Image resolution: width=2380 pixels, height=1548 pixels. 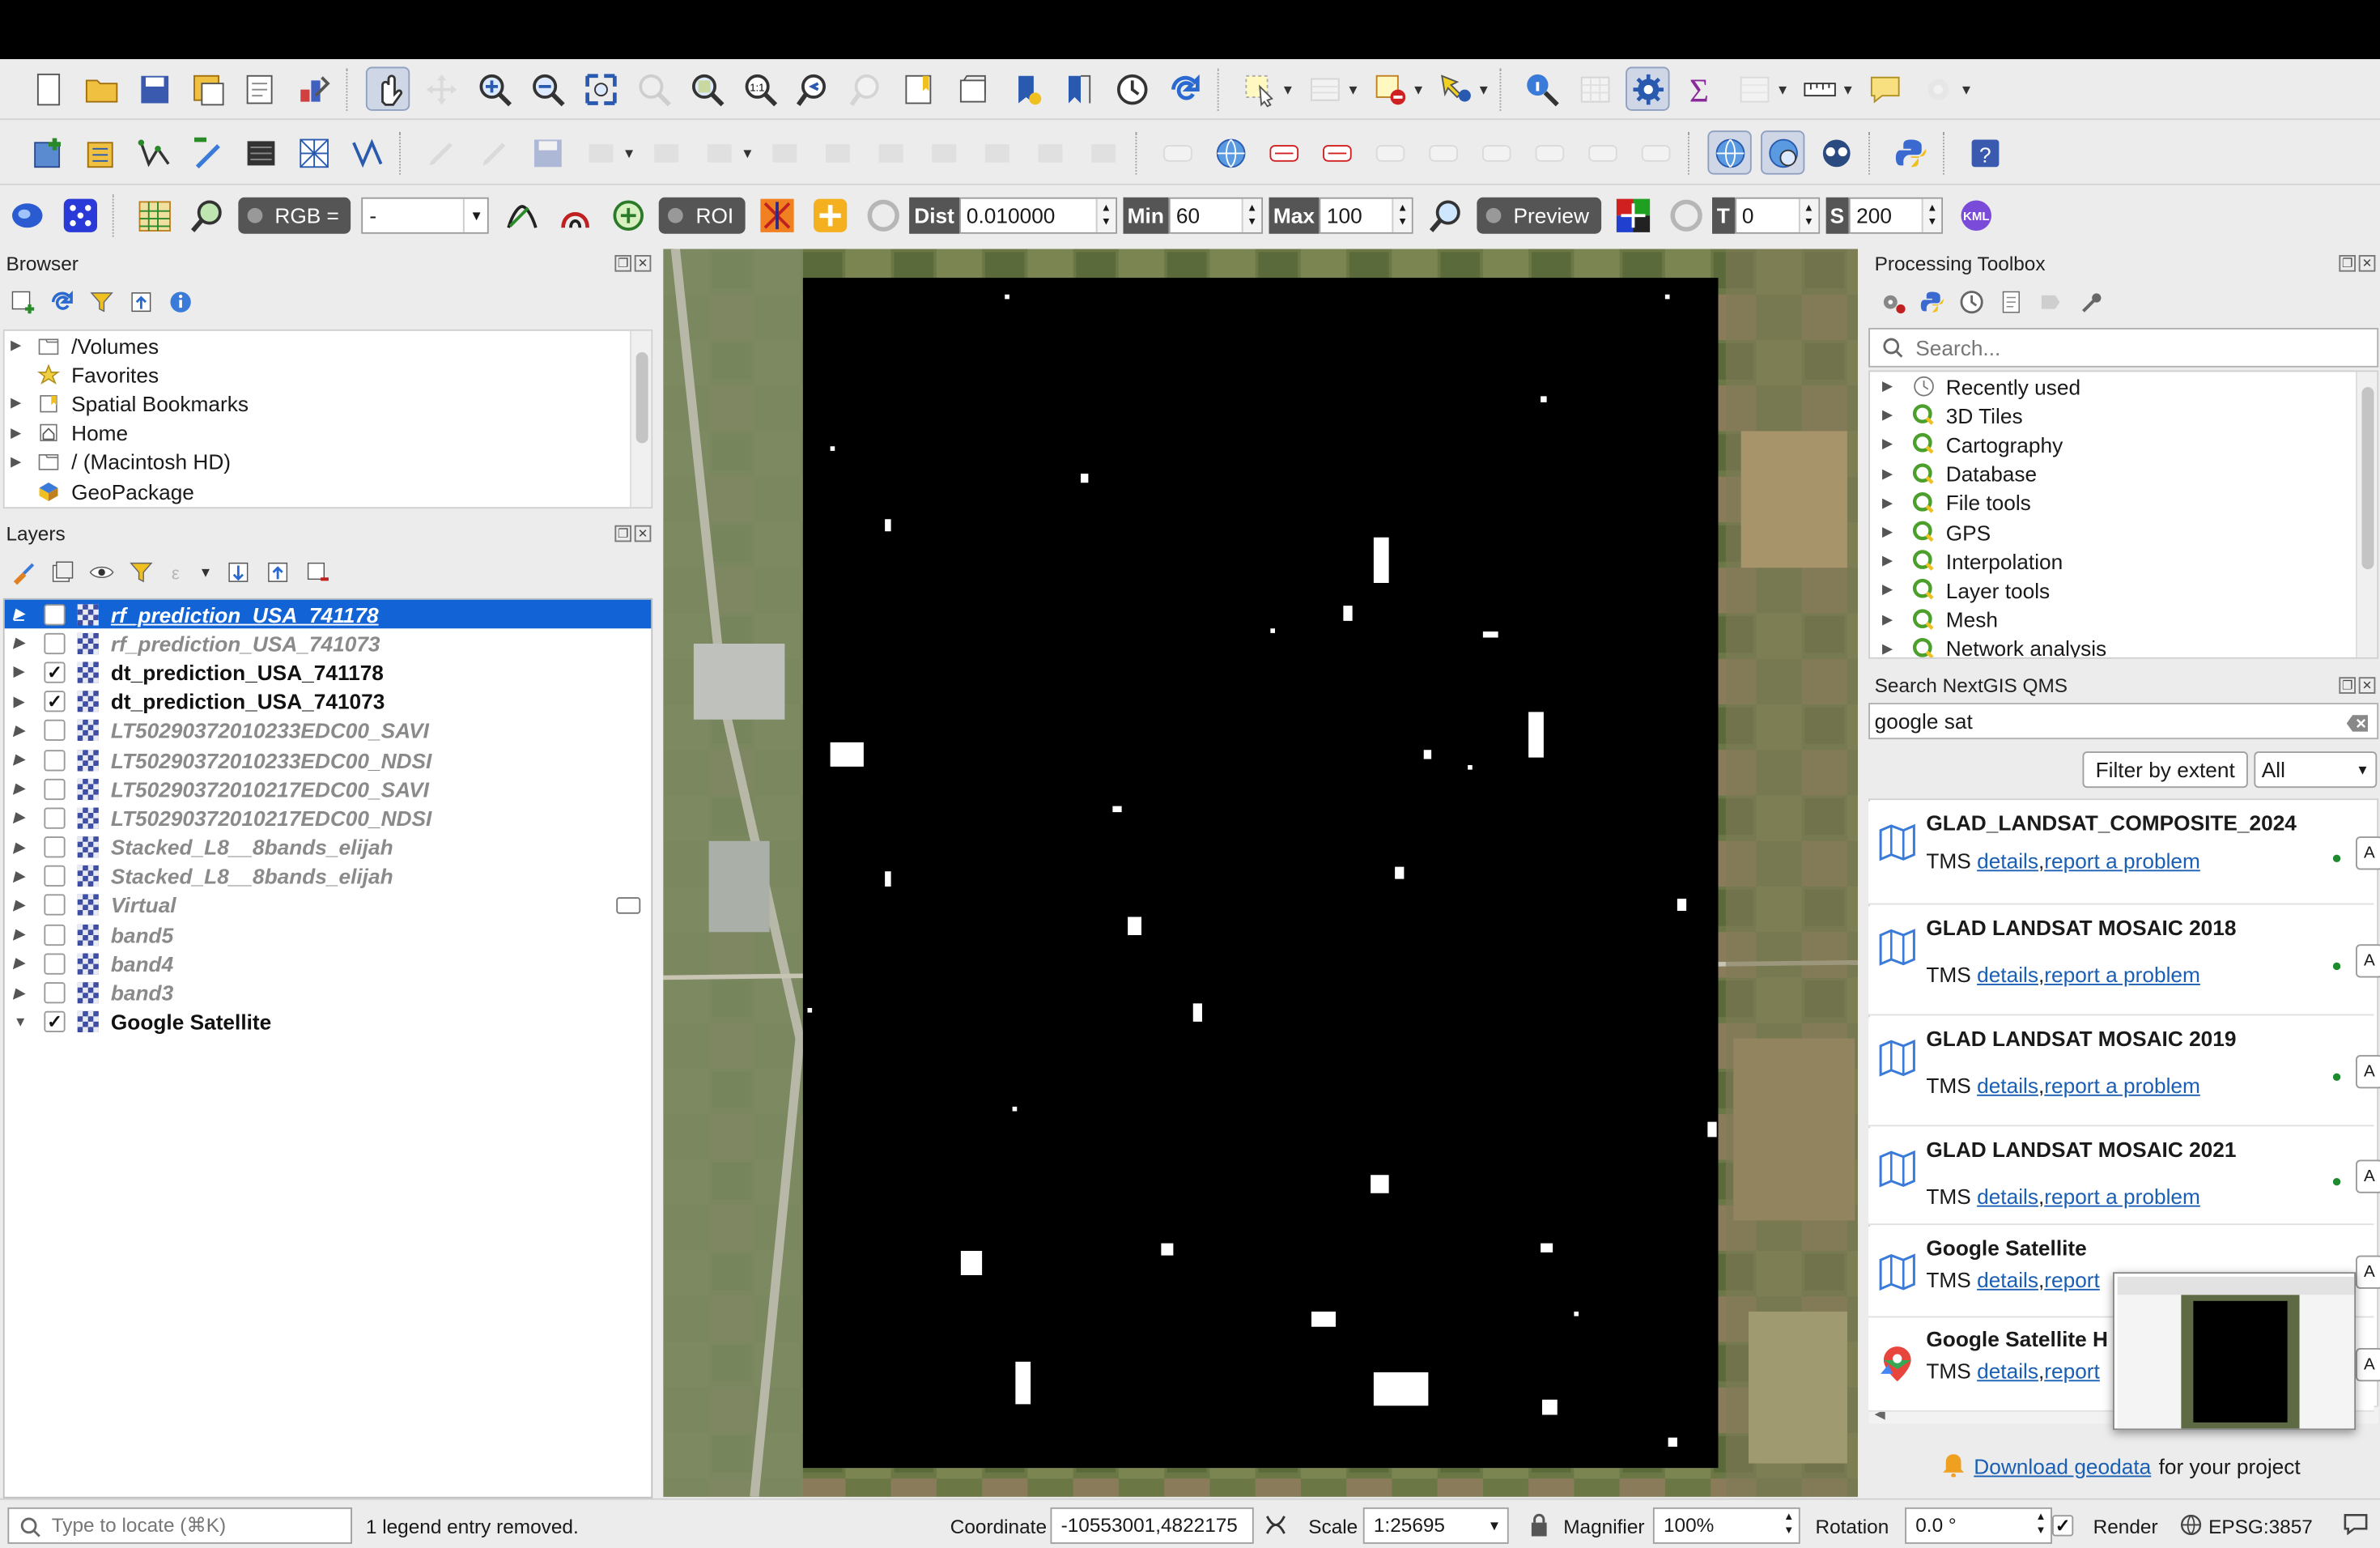 What do you see at coordinates (328, 702) in the screenshot?
I see `layer-item: ▶ ✓ dt_prediction_USA_741073` at bounding box center [328, 702].